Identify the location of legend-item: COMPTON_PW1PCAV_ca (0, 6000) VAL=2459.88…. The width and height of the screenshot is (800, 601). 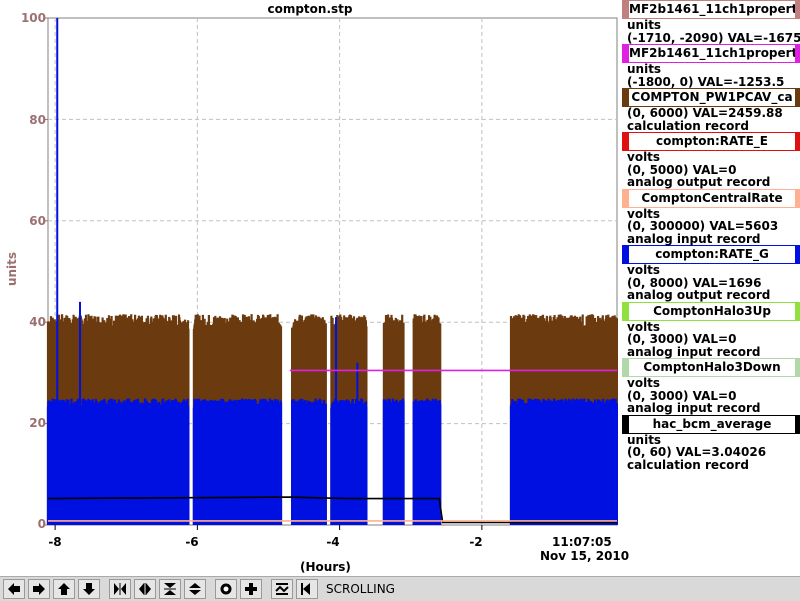
(710, 110).